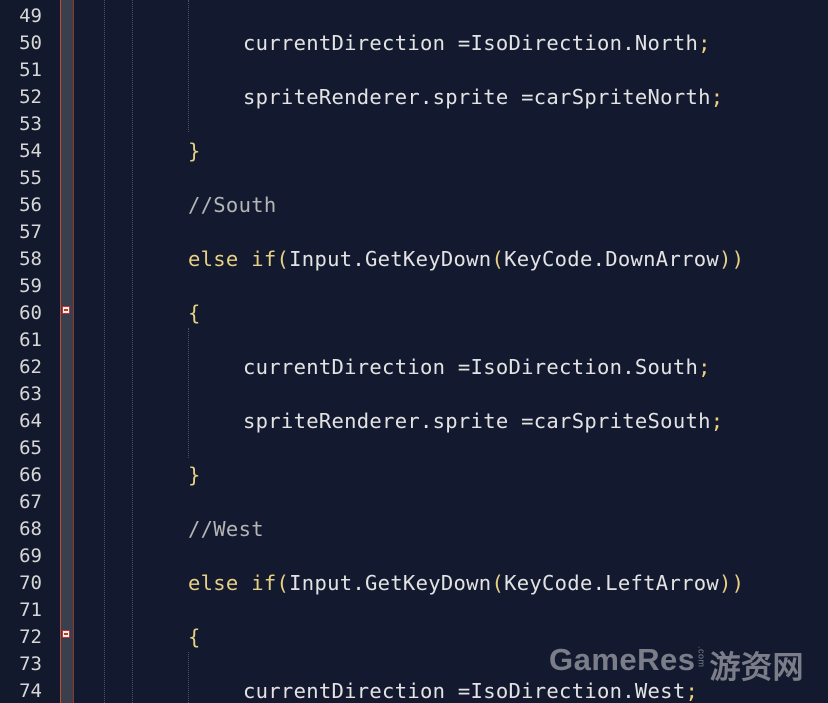  I want to click on code-line: 50 currentDirection =IsoDirection.North;, so click(414, 42).